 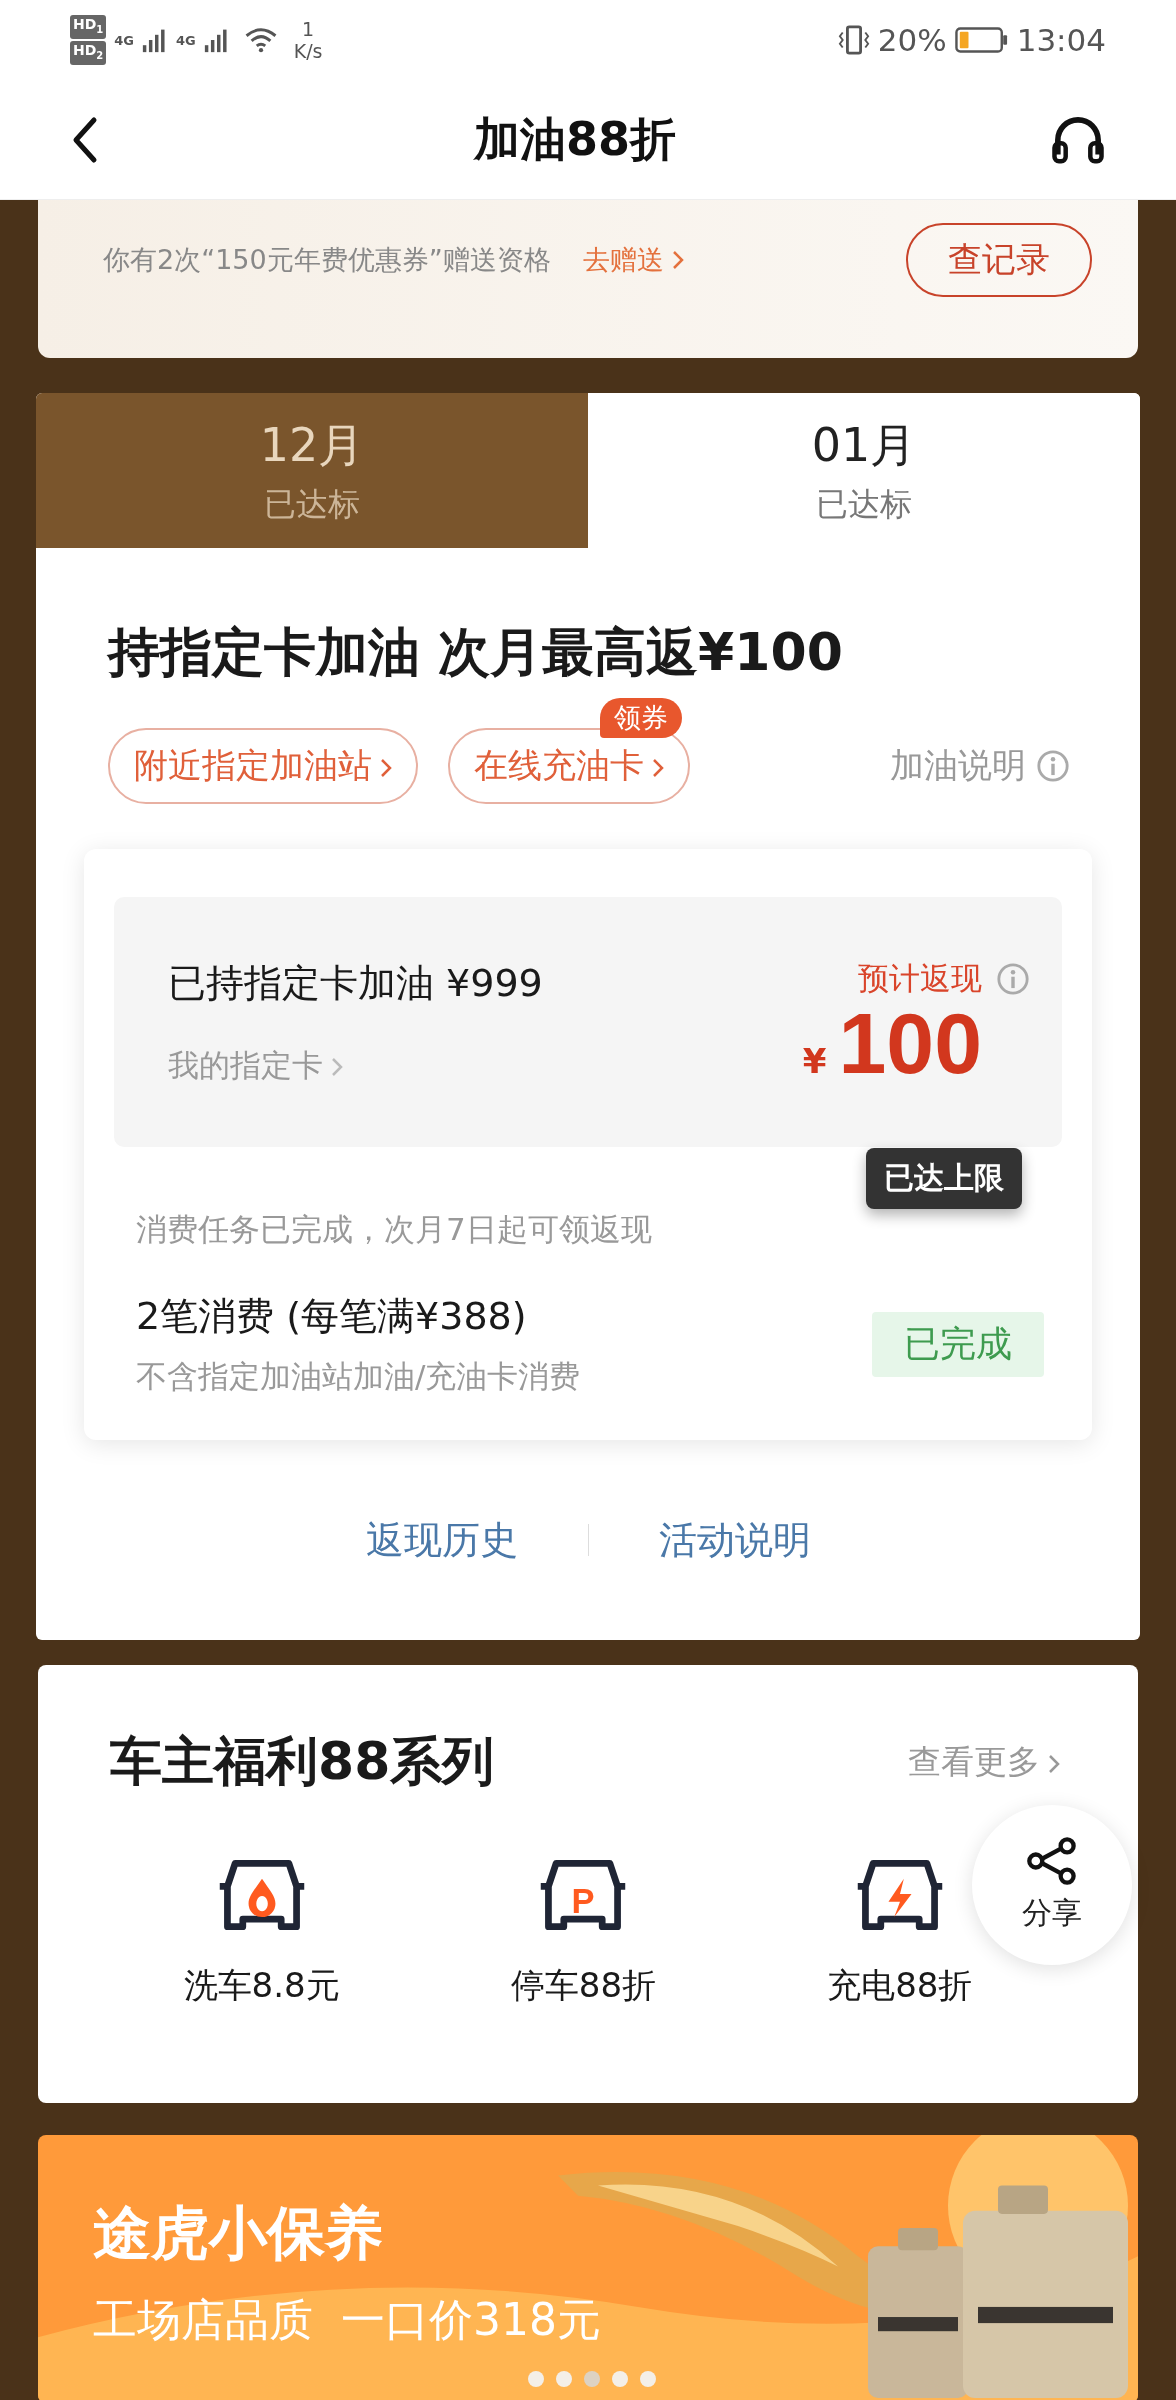 What do you see at coordinates (441, 1540) in the screenshot?
I see `footer-link: 返现历史` at bounding box center [441, 1540].